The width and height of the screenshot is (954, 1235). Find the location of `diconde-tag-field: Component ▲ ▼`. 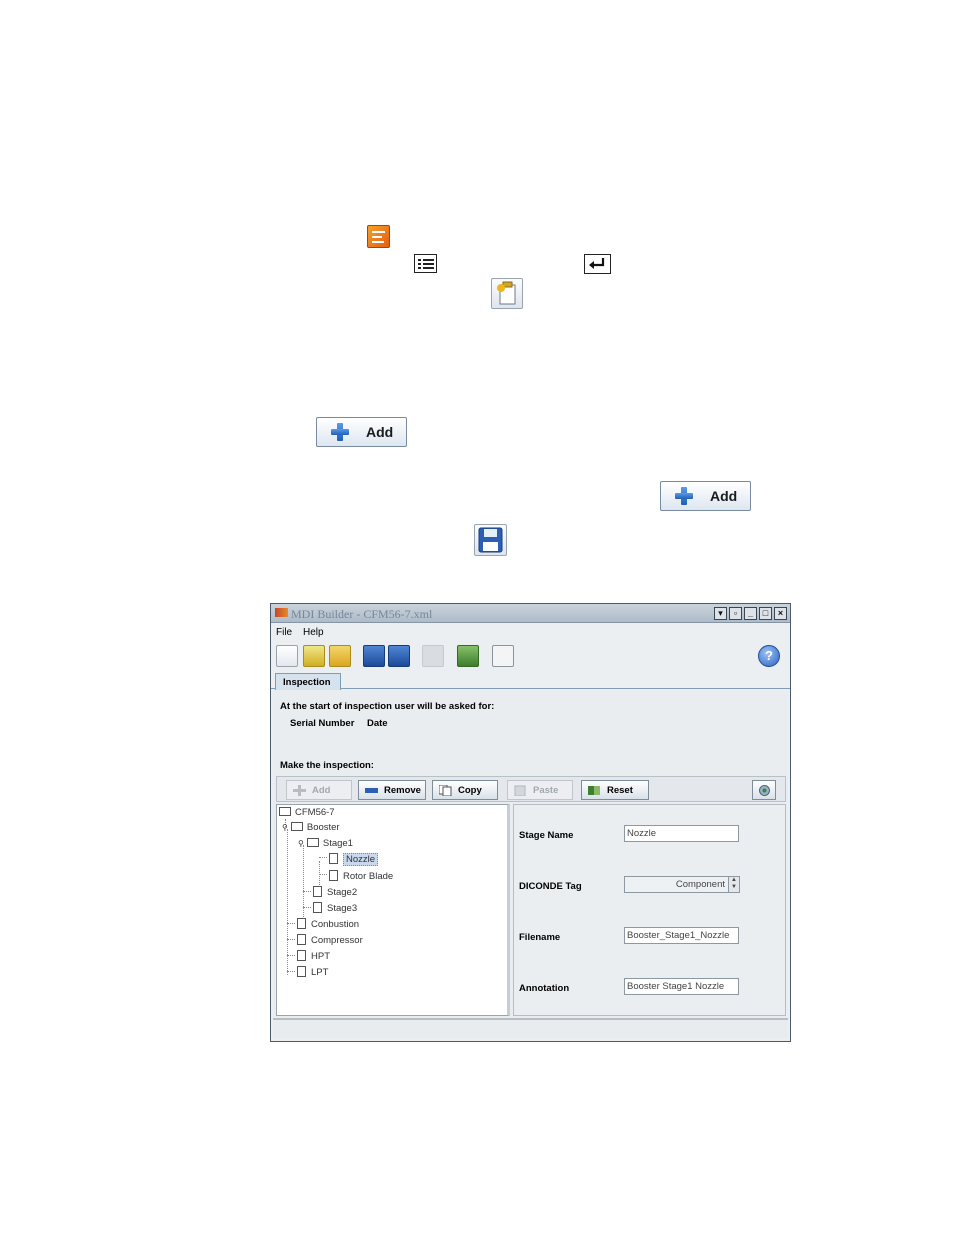

diconde-tag-field: Component ▲ ▼ is located at coordinates (682, 884).